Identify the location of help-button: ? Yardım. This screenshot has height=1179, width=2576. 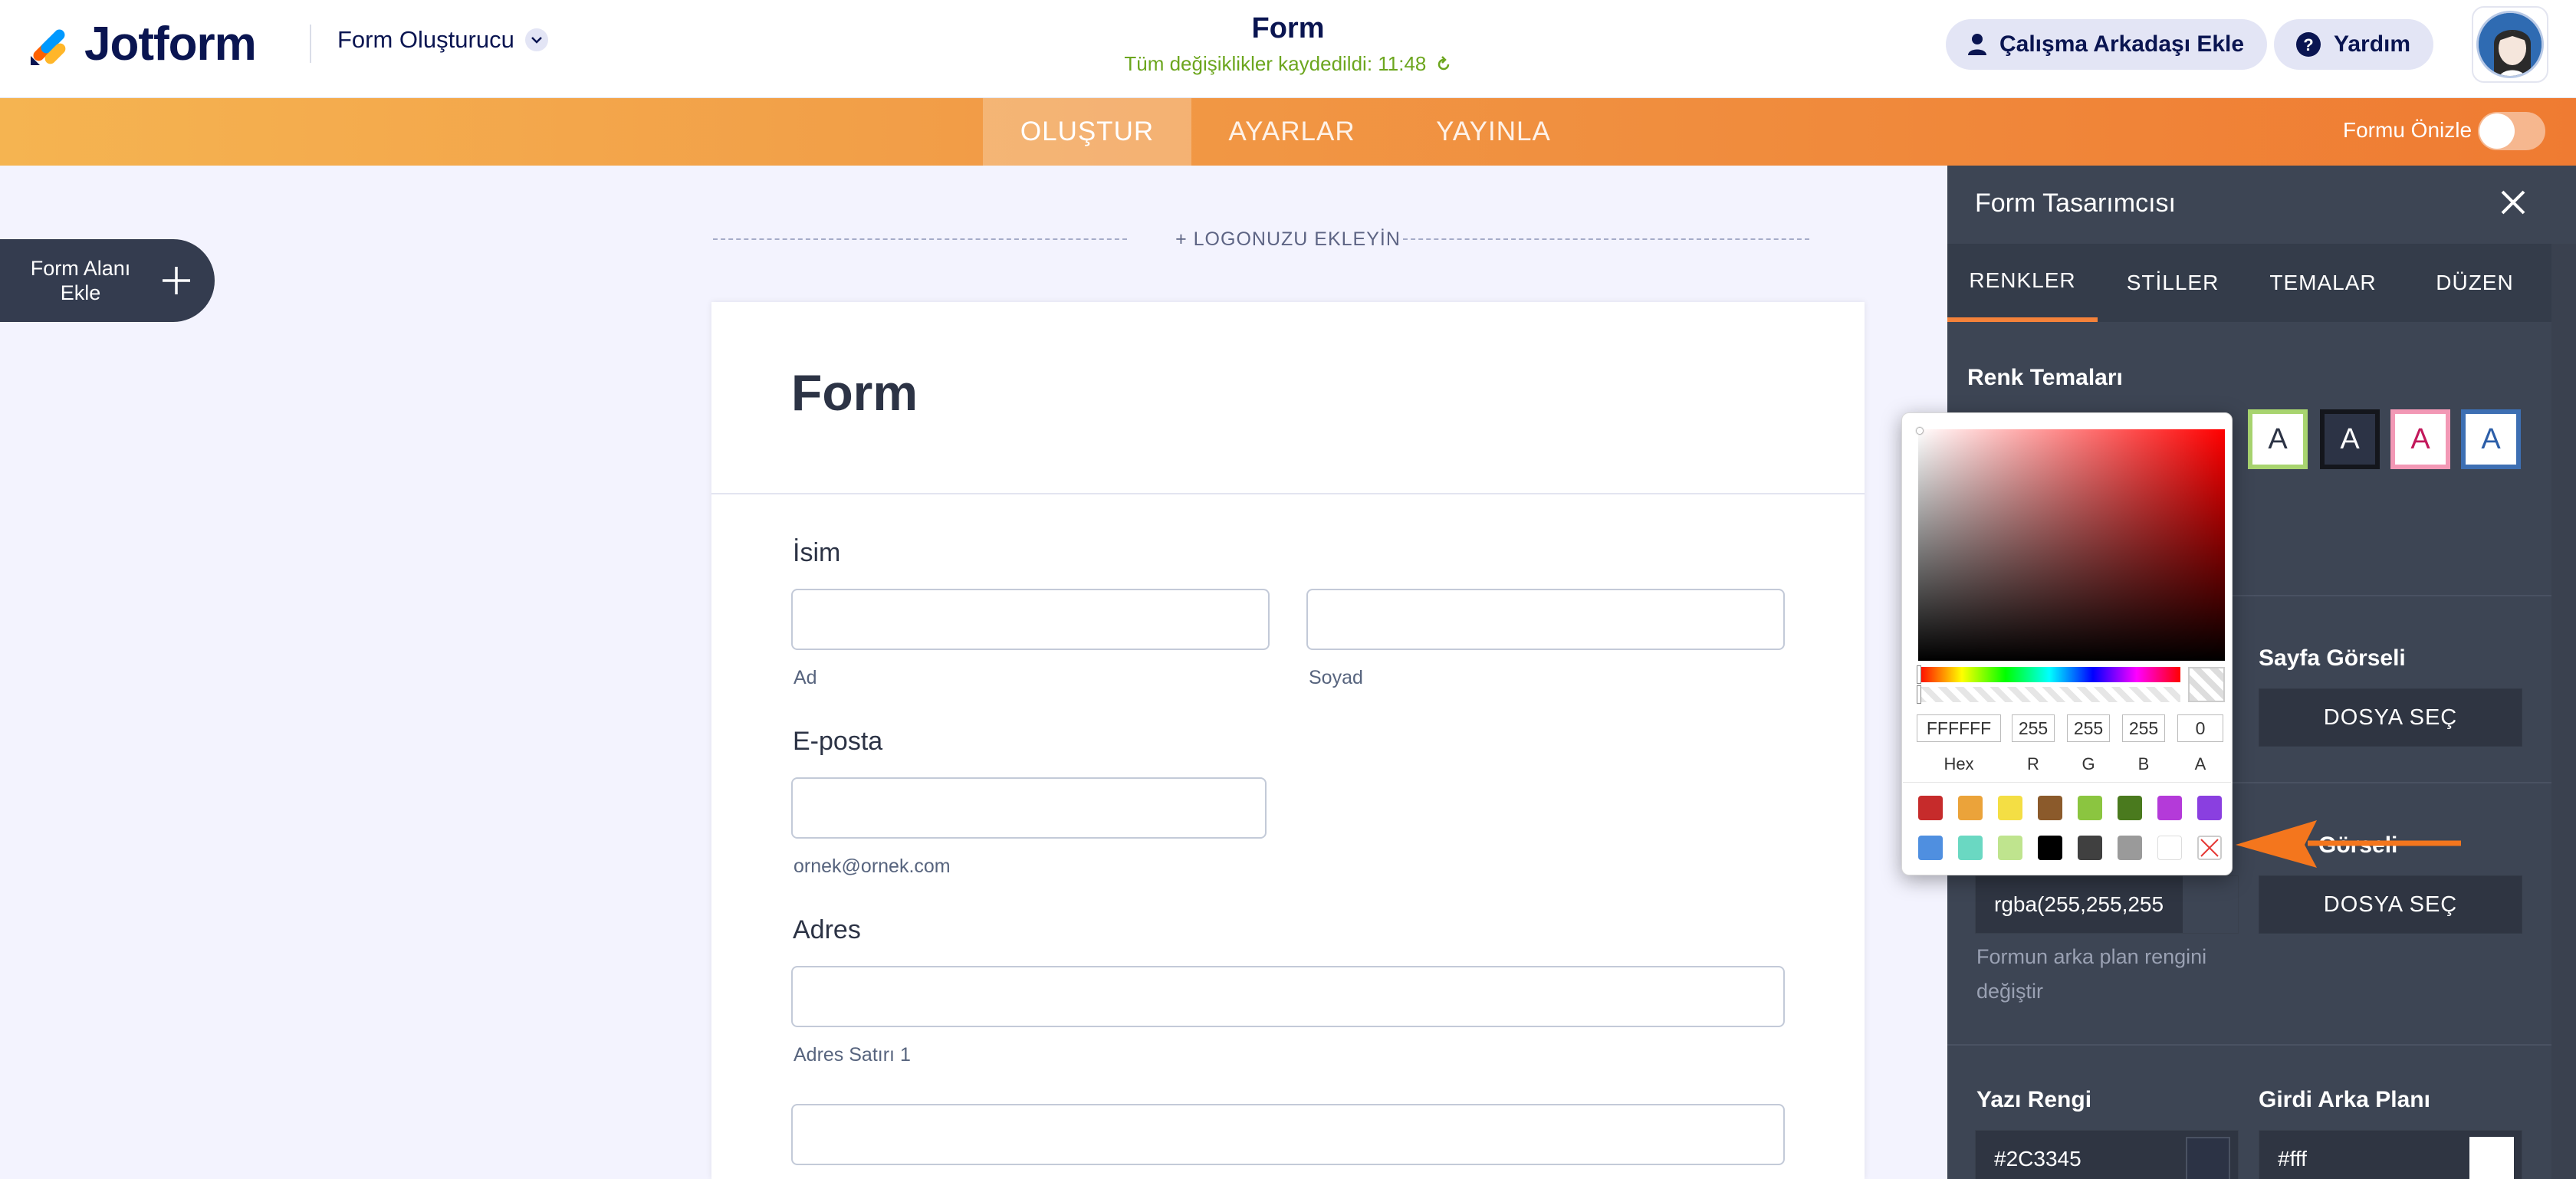
(2354, 44).